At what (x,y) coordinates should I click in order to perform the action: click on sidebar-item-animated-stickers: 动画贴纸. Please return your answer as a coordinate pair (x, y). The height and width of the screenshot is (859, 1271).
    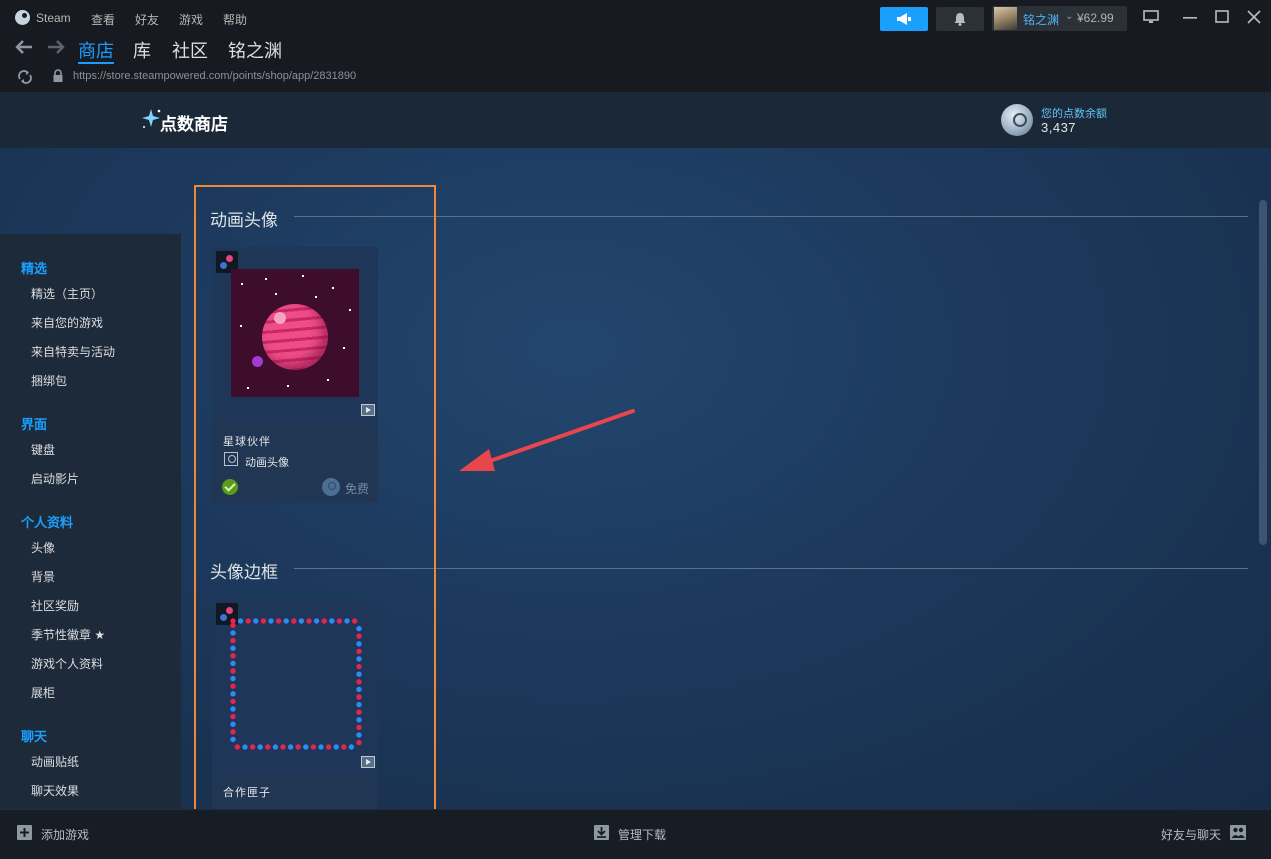
    Looking at the image, I should click on (55, 761).